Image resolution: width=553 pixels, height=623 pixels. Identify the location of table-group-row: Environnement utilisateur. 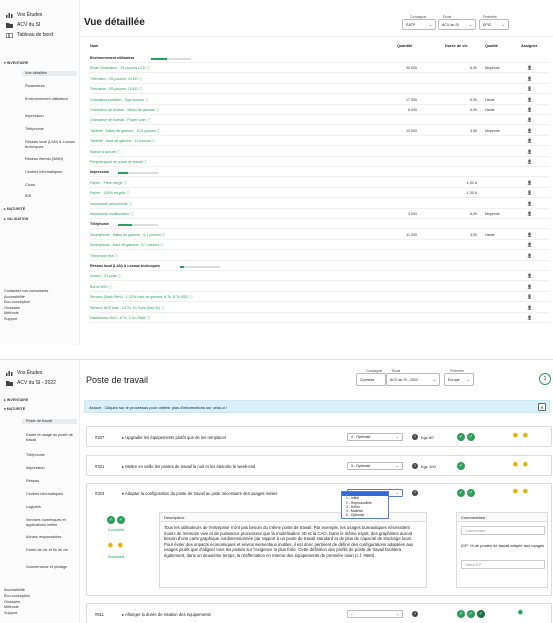
(320, 58).